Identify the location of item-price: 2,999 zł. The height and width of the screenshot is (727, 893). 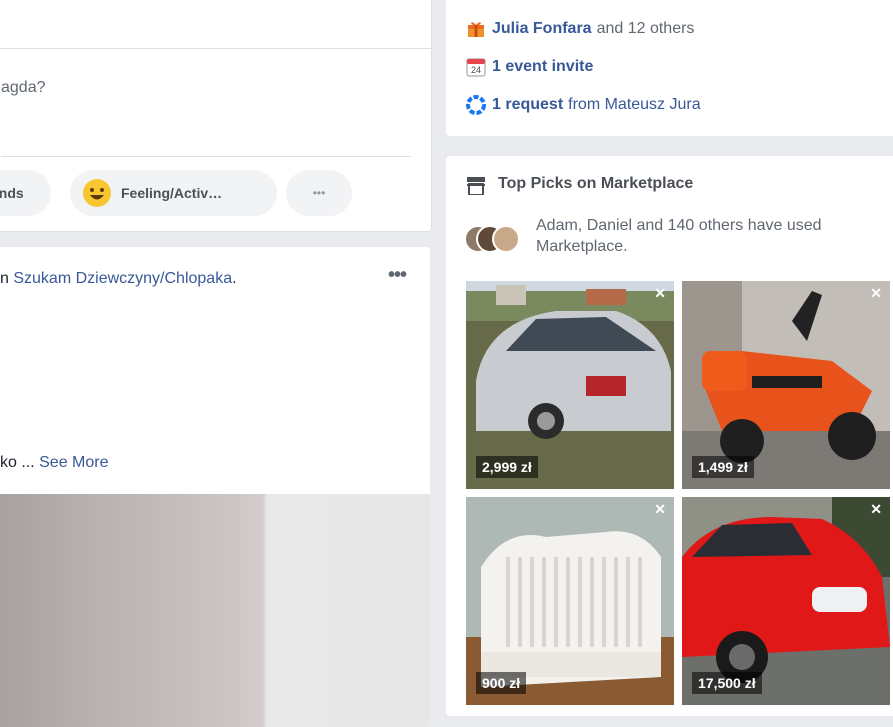
(507, 467).